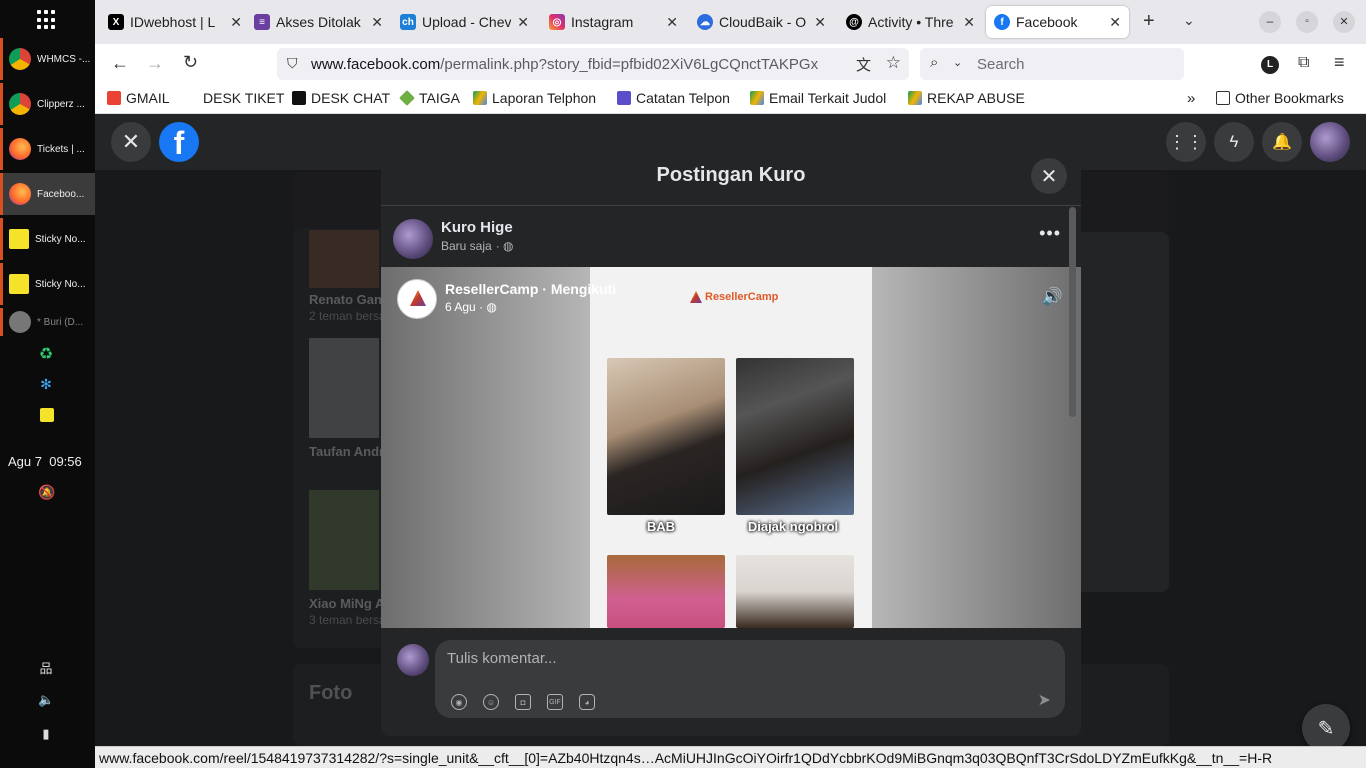  What do you see at coordinates (347, 316) in the screenshot?
I see `friend-mutual: 2 teman bersa` at bounding box center [347, 316].